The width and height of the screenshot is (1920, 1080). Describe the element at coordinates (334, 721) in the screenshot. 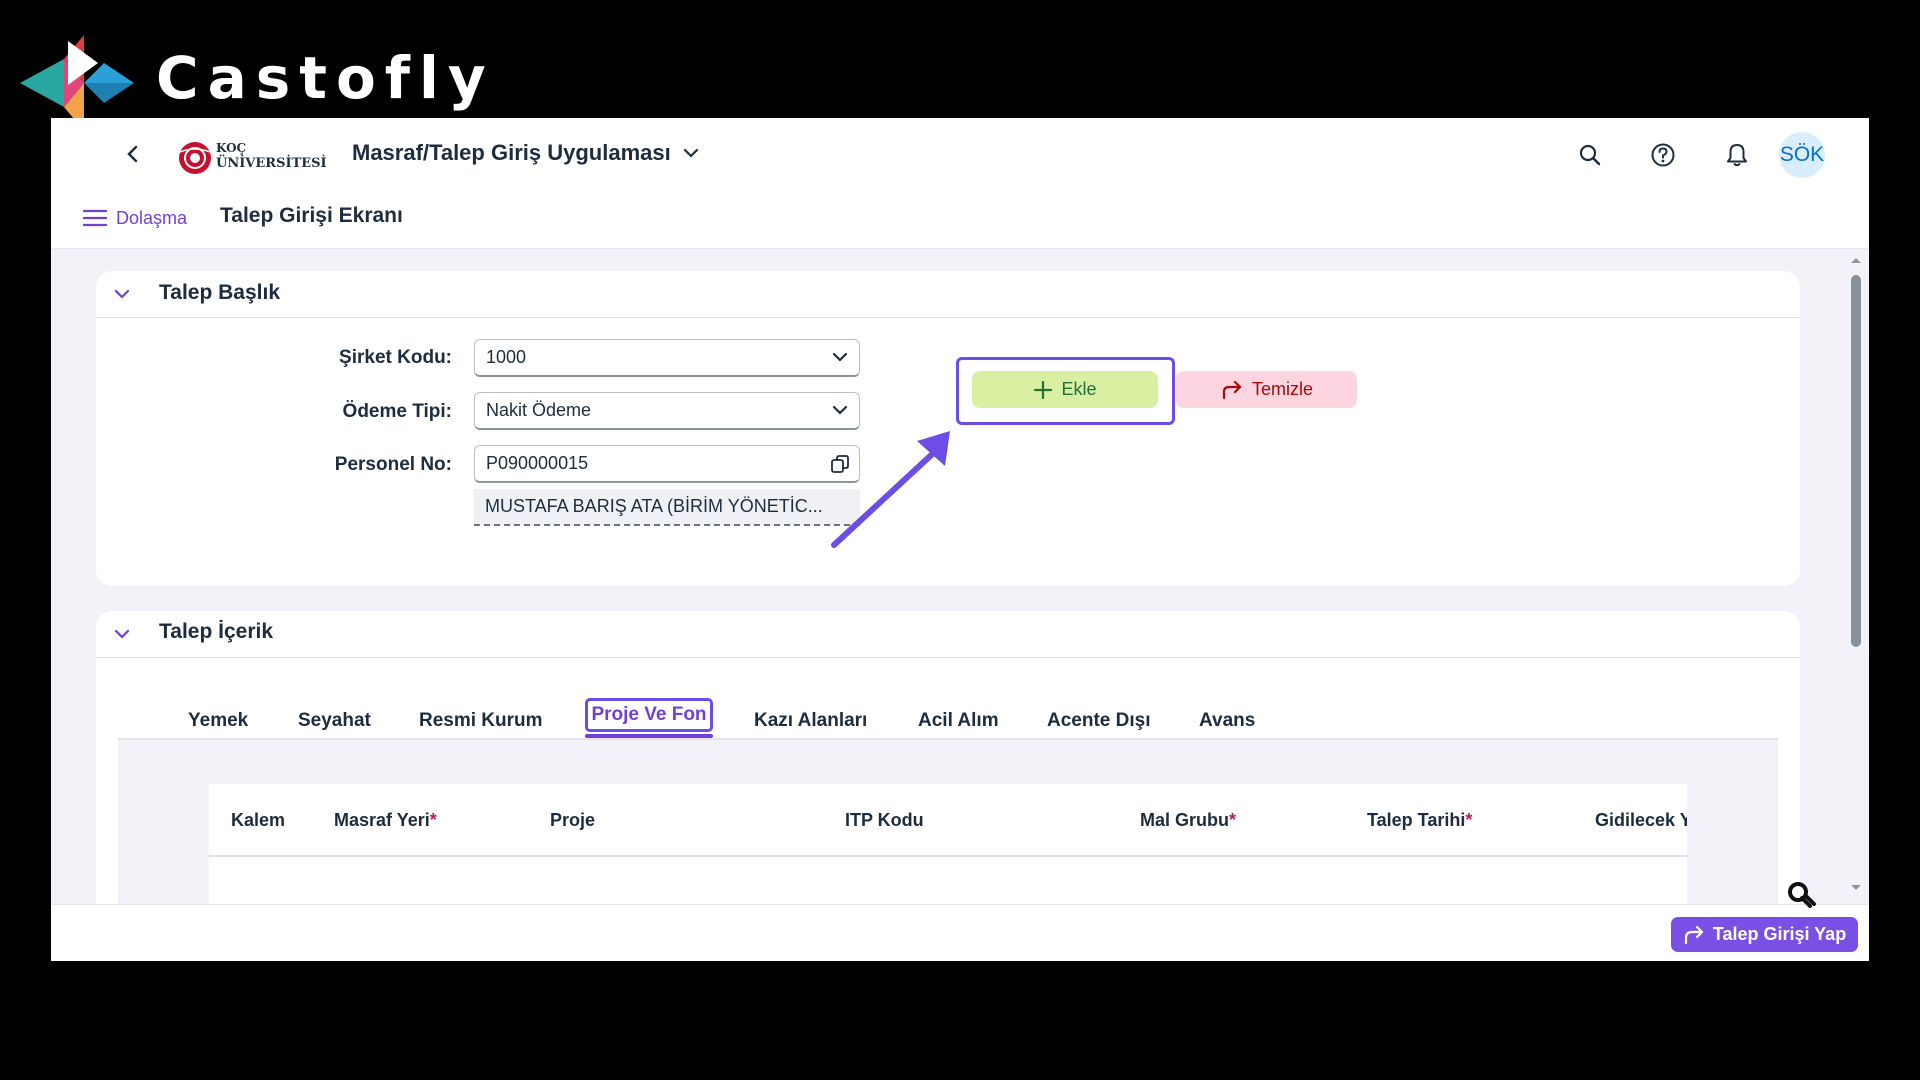

I see `tab-seyahat: Seyahat` at that location.